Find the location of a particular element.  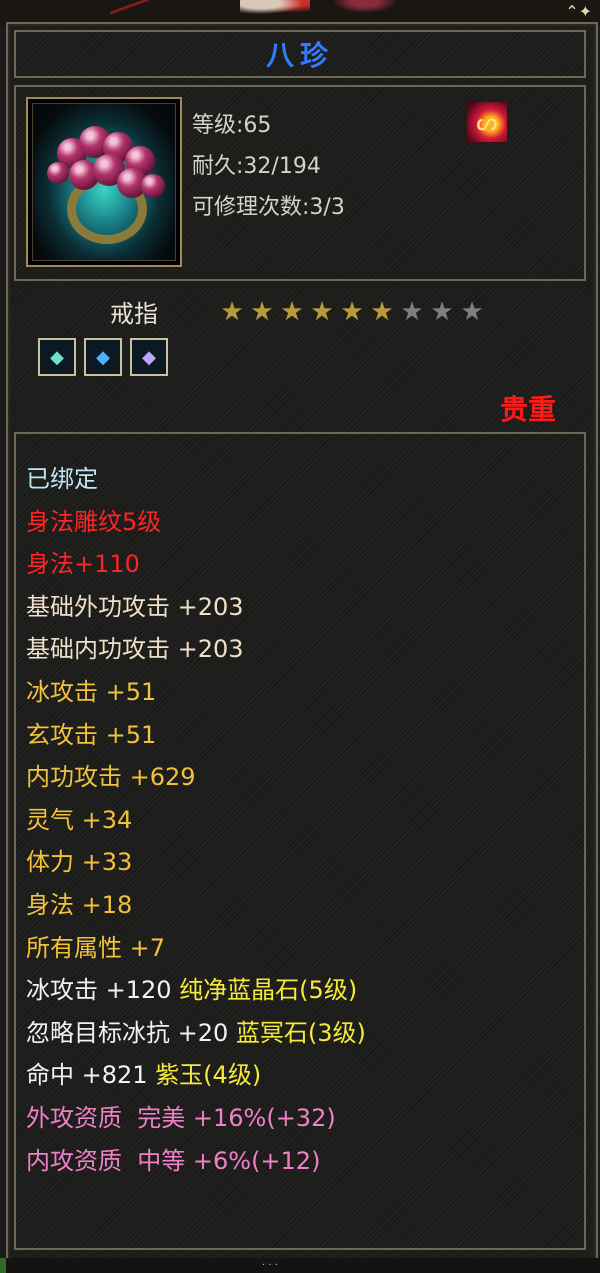

item-info-panel: 等级:65 耐久:32/194 可修理次数:3/3 ᔕ is located at coordinates (300, 183).